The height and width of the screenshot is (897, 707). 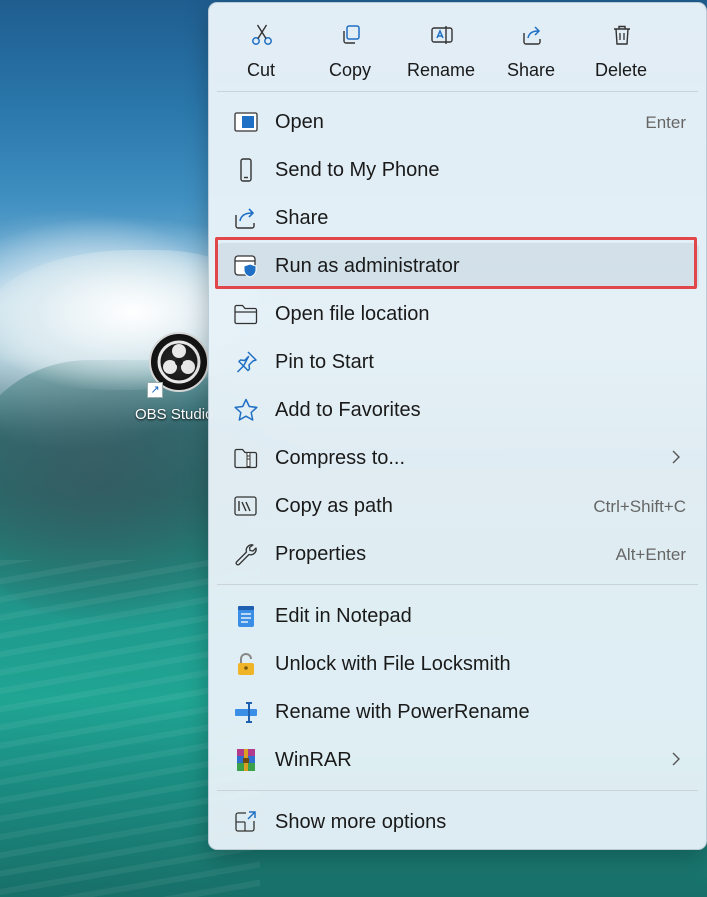 What do you see at coordinates (458, 170) in the screenshot?
I see `menu-item-send-to-phone: Send to My Phone` at bounding box center [458, 170].